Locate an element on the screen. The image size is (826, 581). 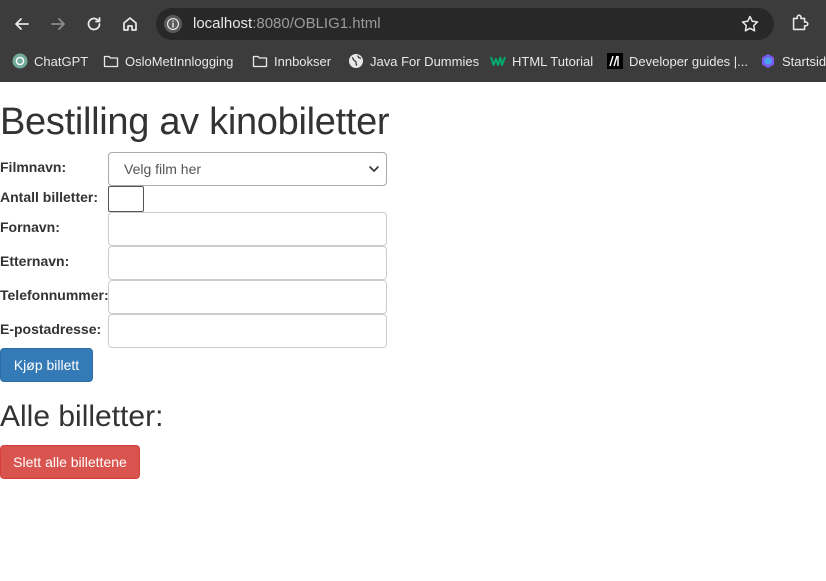
url-host: localhost is located at coordinates (223, 23).